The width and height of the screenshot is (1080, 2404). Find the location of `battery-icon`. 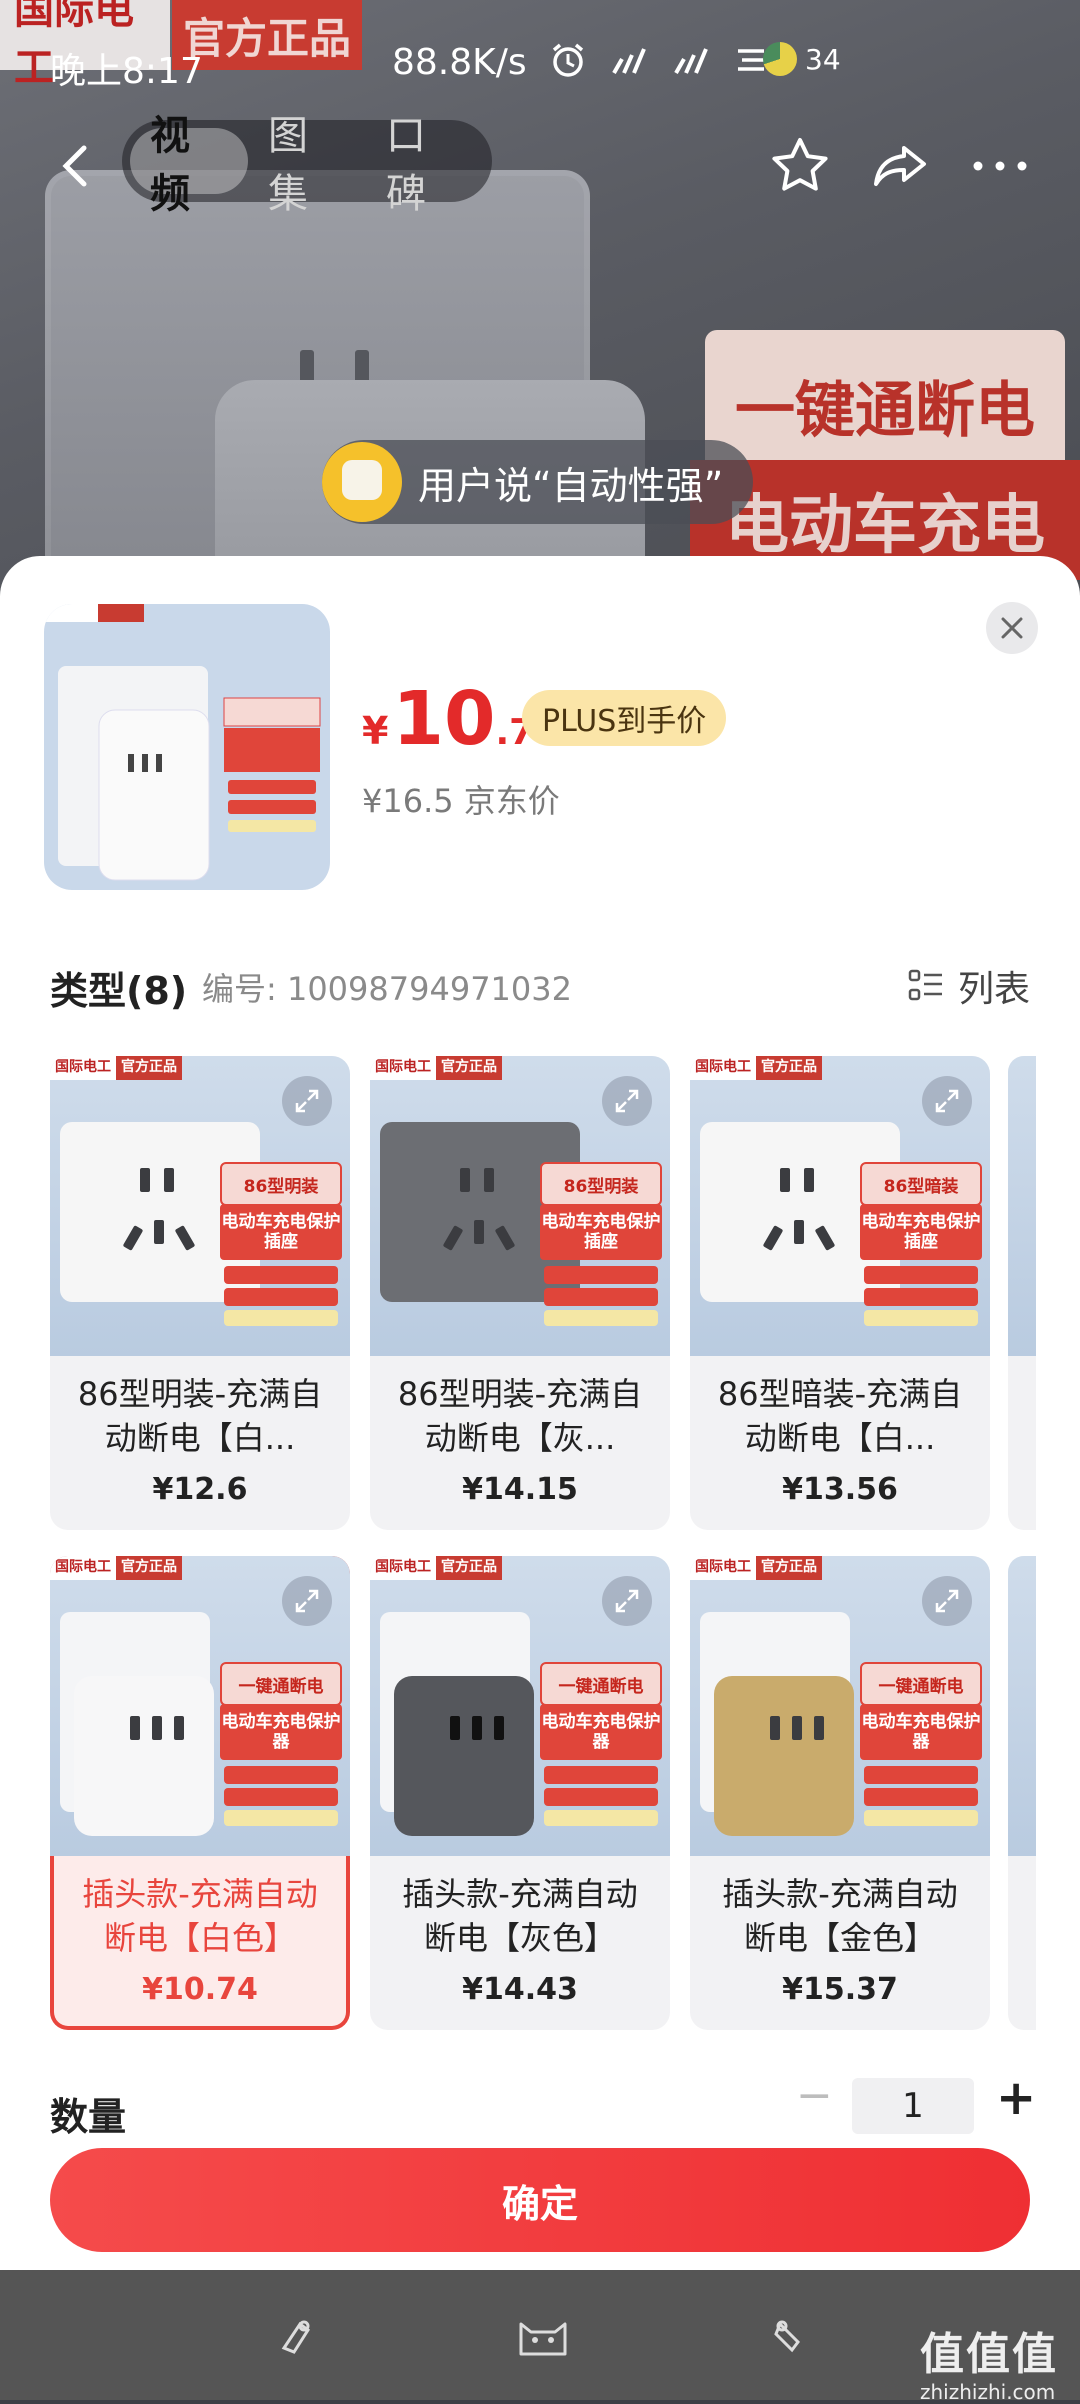

battery-icon is located at coordinates (780, 59).